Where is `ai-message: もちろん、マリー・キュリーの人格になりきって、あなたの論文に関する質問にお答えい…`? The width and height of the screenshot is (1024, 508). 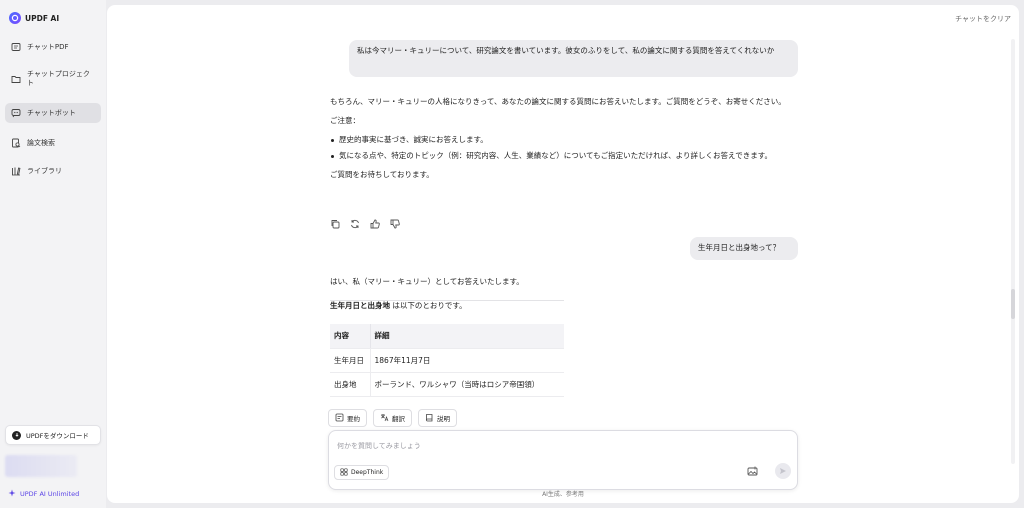
ai-message: もちろん、マリー・キュリーの人格になりきって、あなたの論文に関する質問にお答えい… is located at coordinates (564, 138).